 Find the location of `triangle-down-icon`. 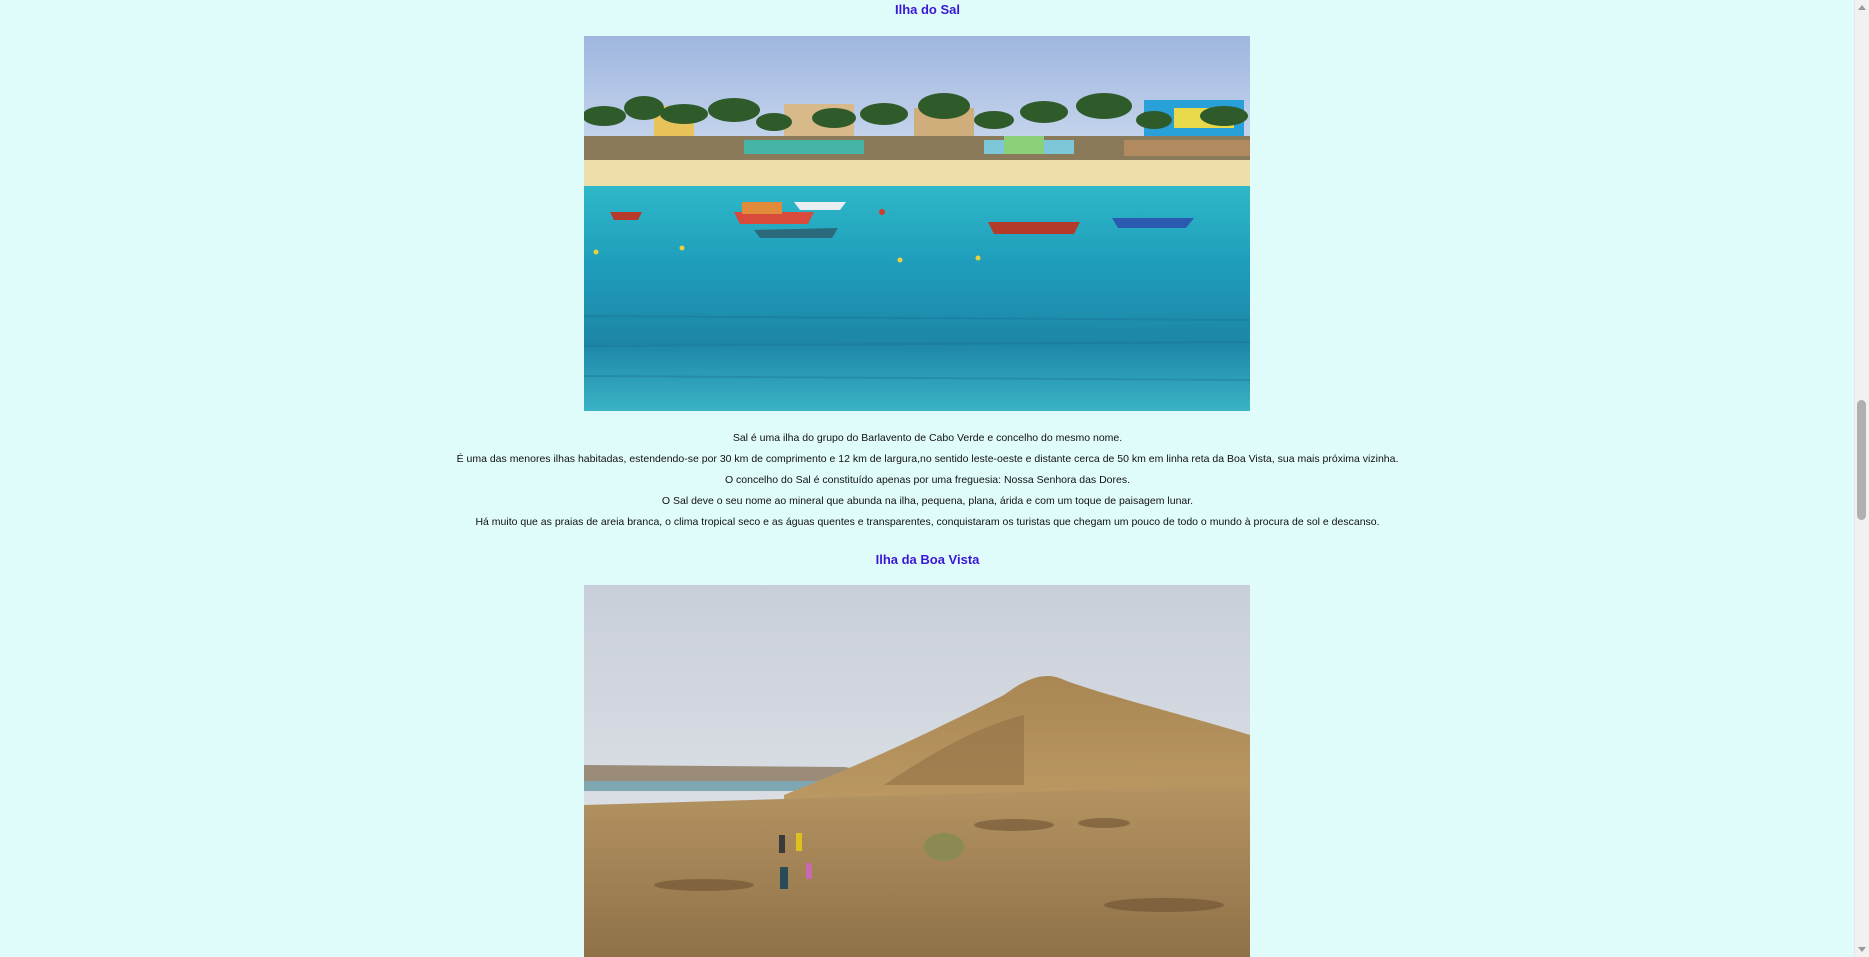

triangle-down-icon is located at coordinates (1862, 949).